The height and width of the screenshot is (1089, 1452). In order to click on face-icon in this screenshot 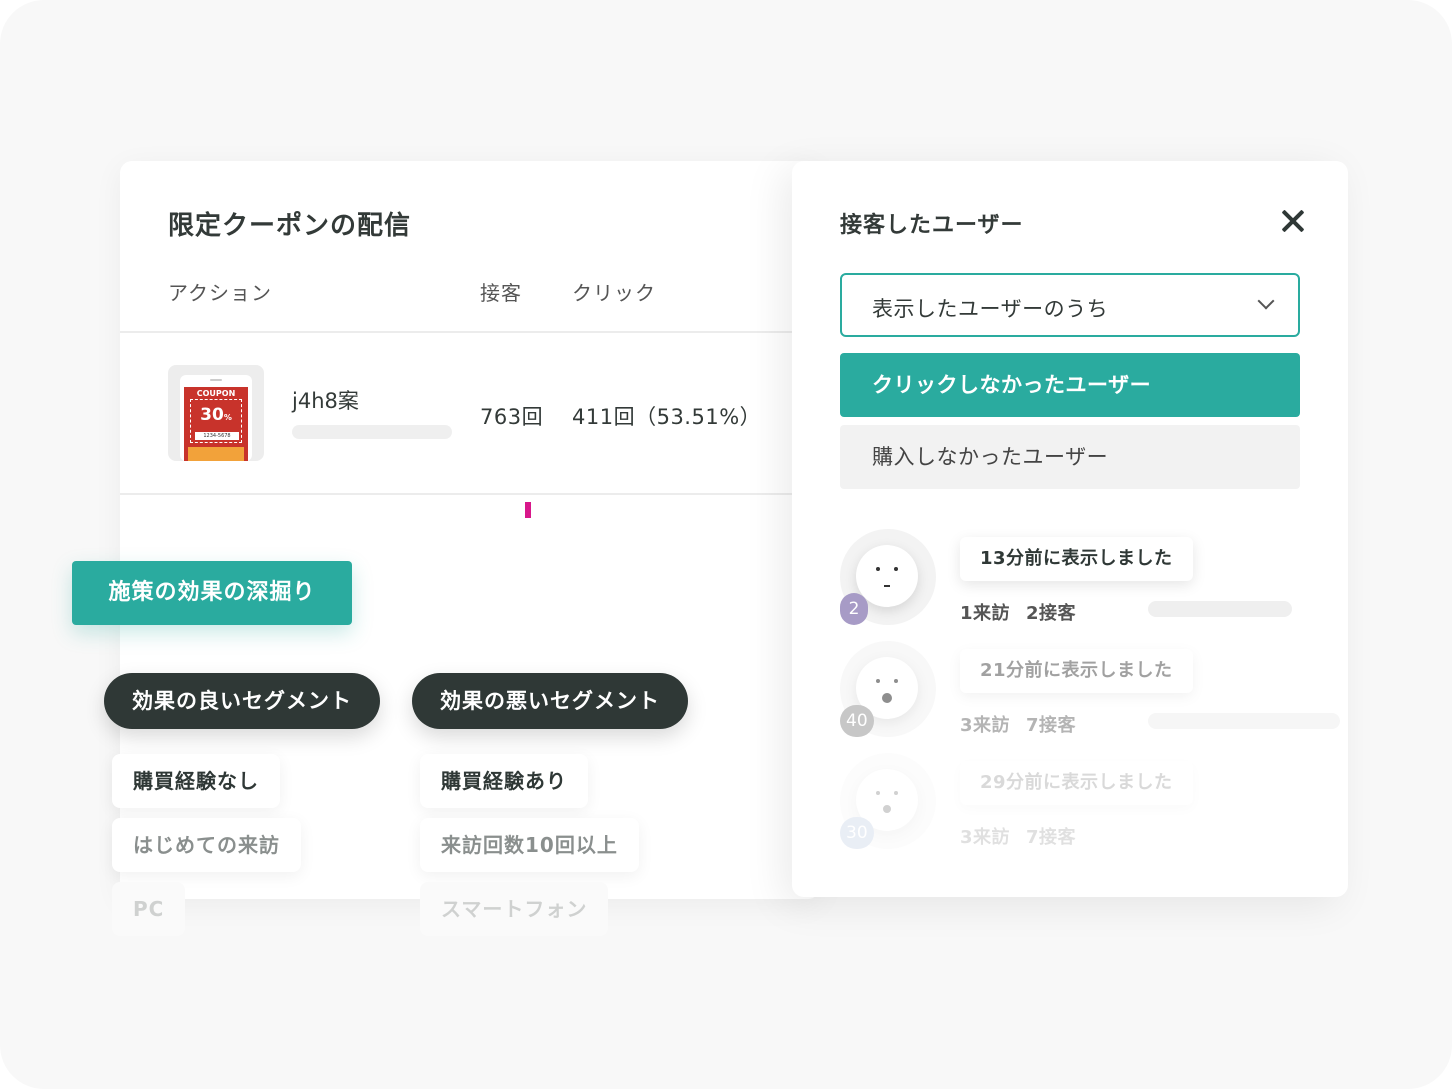, I will do `click(887, 576)`.